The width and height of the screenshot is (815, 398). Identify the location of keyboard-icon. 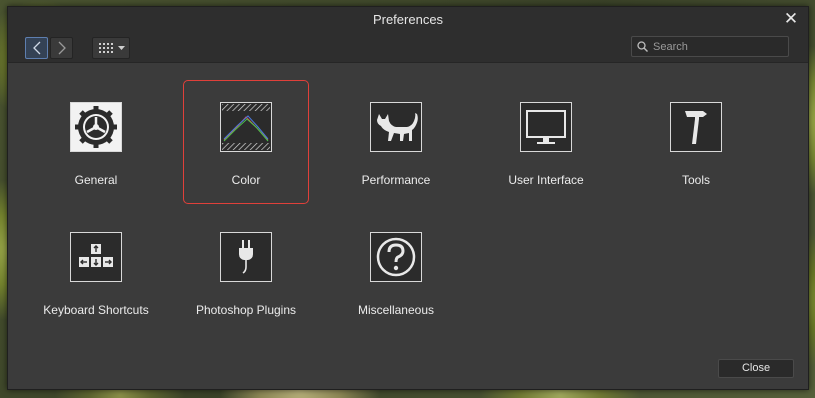
(96, 257).